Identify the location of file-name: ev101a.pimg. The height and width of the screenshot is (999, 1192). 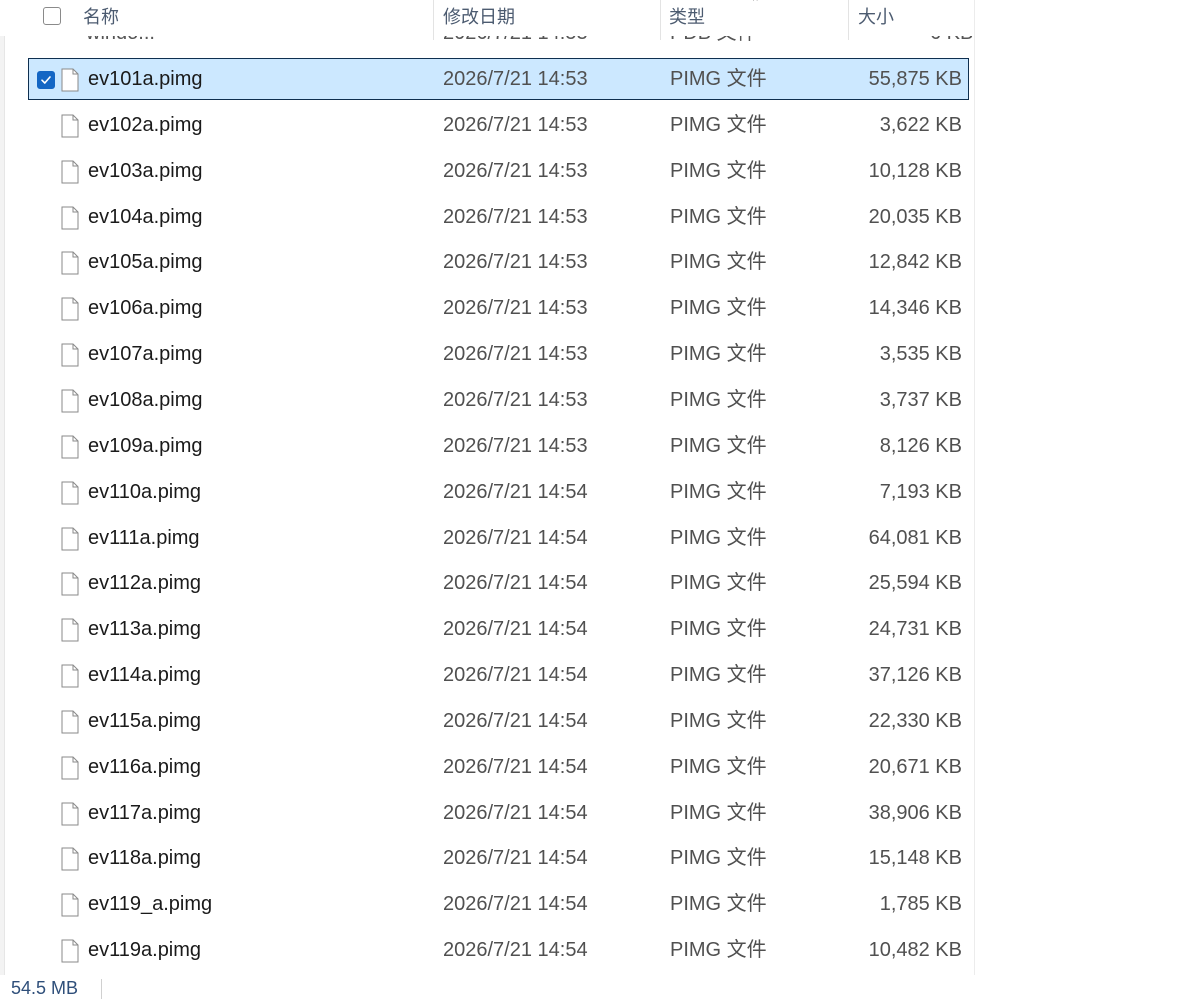
(145, 79).